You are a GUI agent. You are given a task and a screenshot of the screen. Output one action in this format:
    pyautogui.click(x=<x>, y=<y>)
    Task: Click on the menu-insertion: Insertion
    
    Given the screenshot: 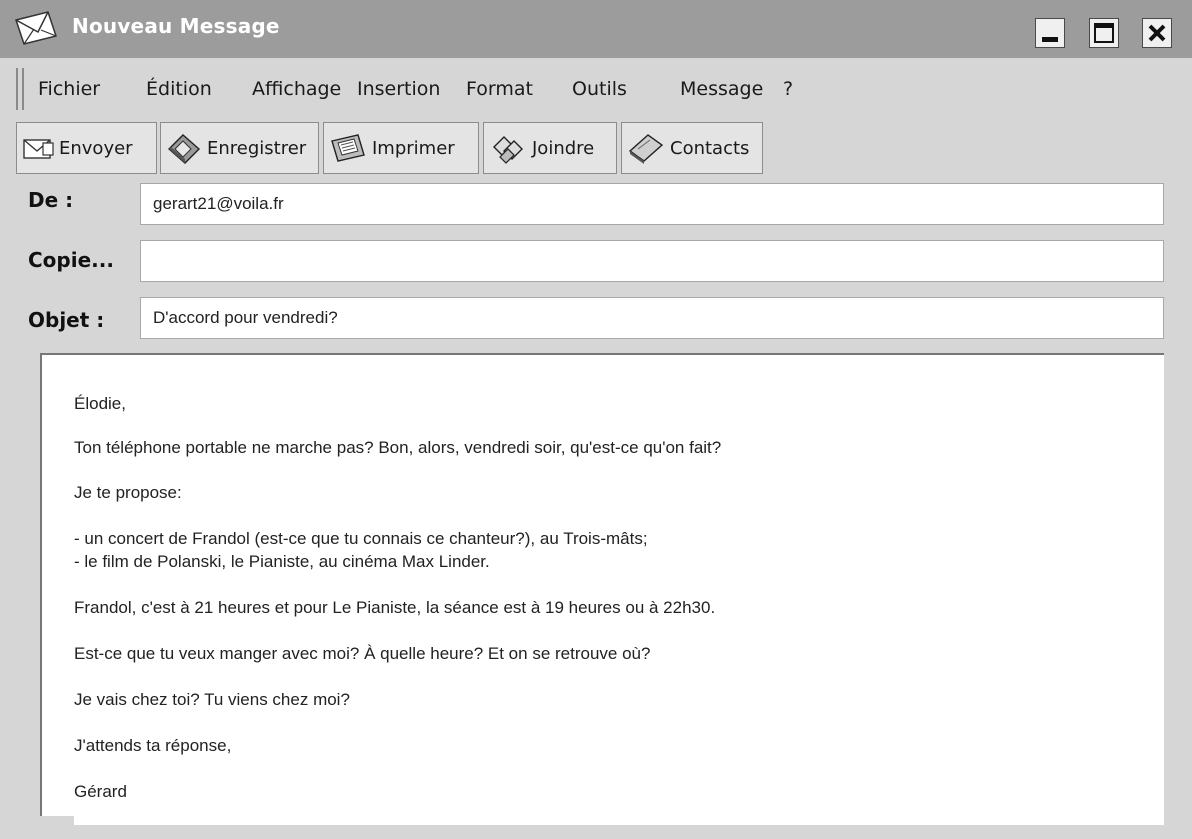 What is the action you would take?
    pyautogui.click(x=398, y=89)
    